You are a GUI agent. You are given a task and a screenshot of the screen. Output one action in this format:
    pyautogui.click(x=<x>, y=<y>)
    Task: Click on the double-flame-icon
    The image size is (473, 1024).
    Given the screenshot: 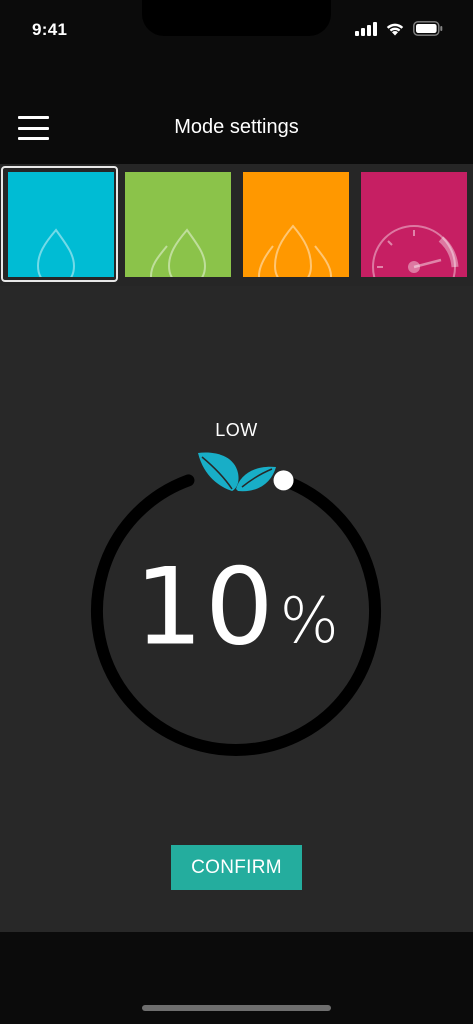 What is the action you would take?
    pyautogui.click(x=178, y=252)
    